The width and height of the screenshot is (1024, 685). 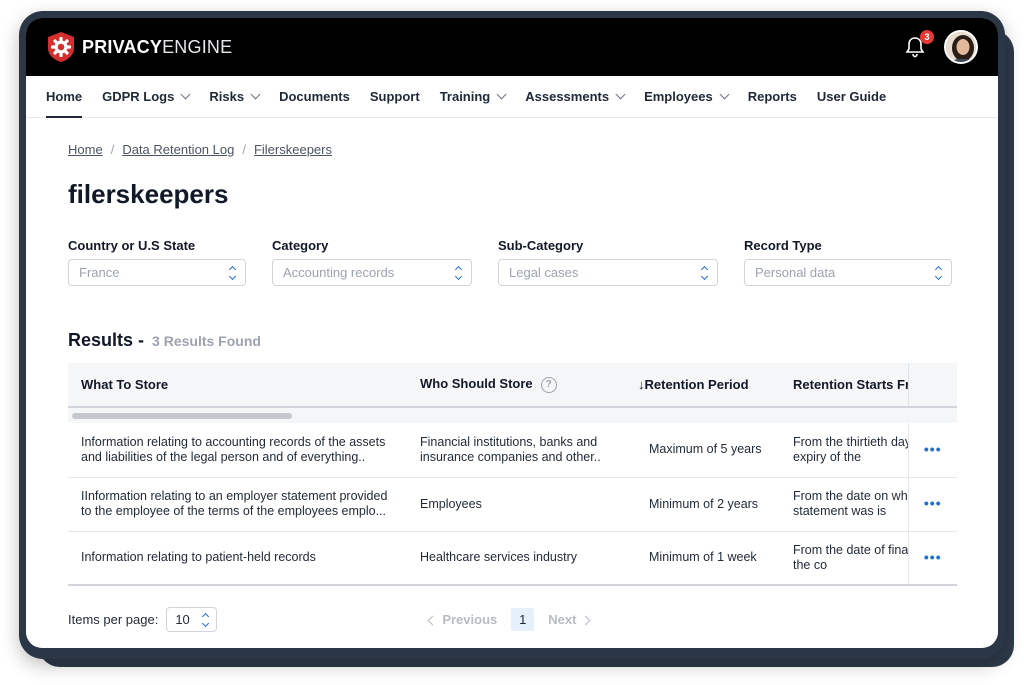 I want to click on filter-label: Country or U.S State, so click(x=132, y=245).